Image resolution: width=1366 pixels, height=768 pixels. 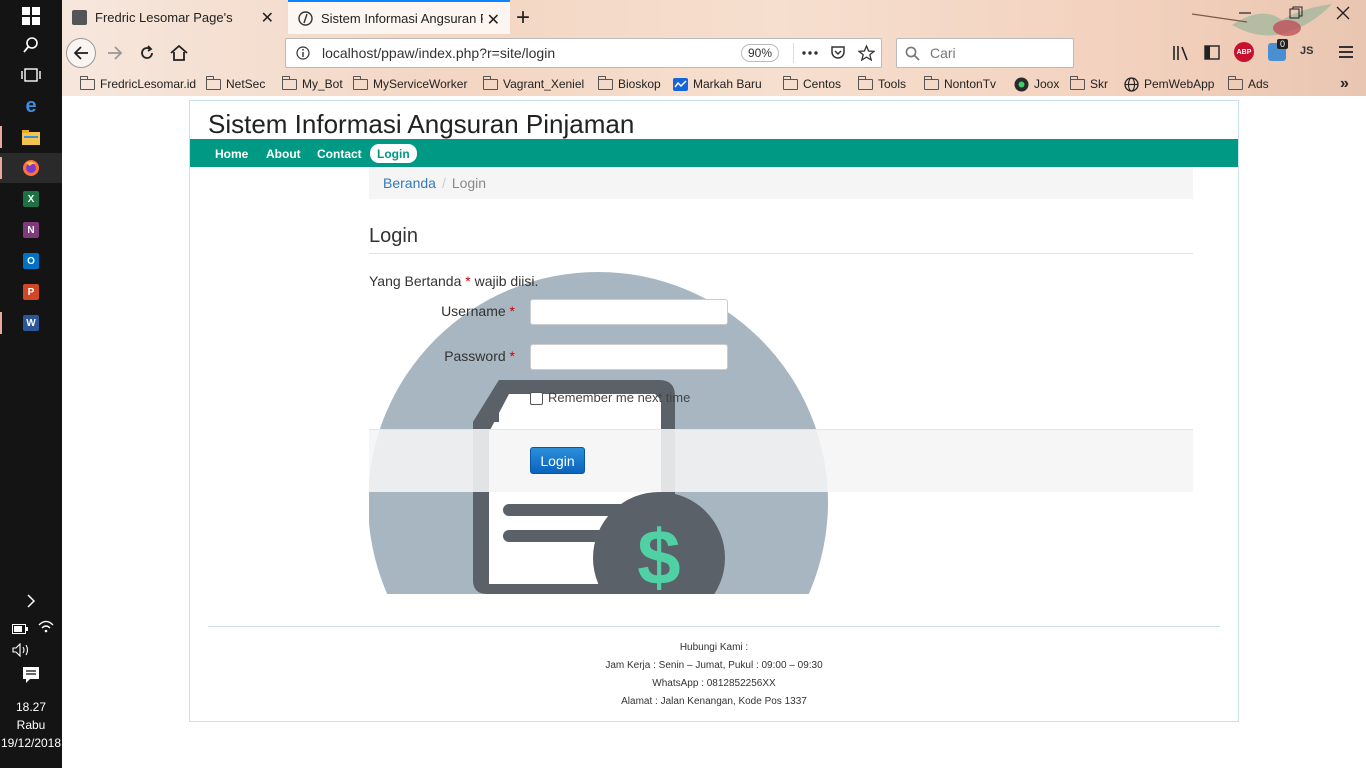 What do you see at coordinates (557, 460) in the screenshot?
I see `login-button: Login` at bounding box center [557, 460].